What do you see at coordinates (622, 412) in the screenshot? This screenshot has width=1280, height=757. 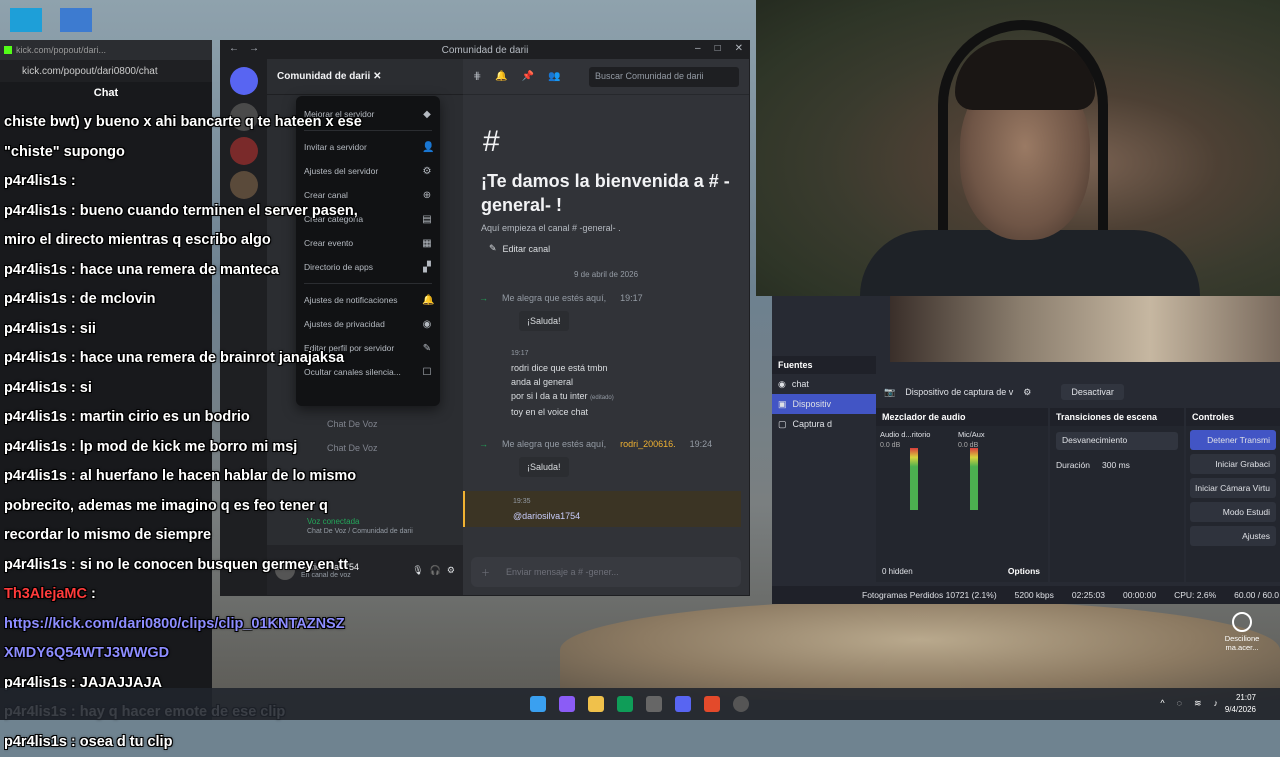 I see `message-line: toy en el voice chat` at bounding box center [622, 412].